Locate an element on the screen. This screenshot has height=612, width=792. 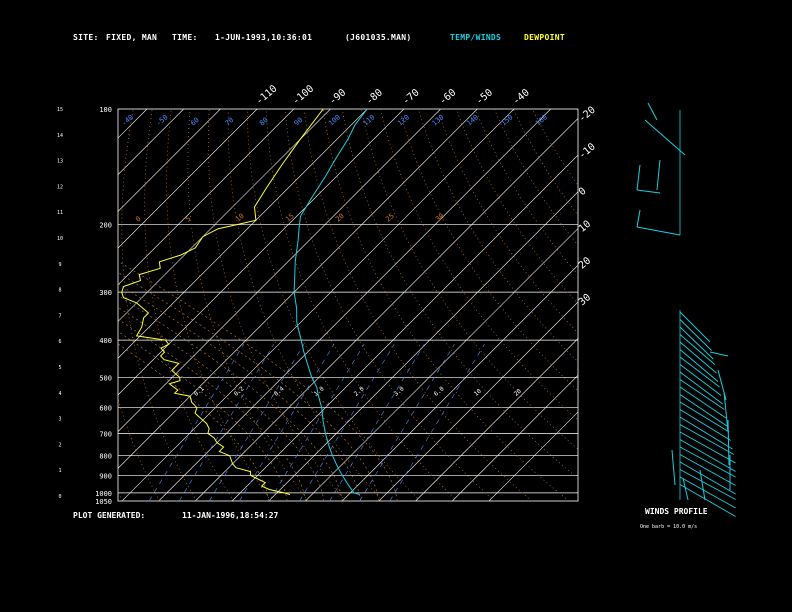
dry-adiabat-label: -40 is located at coordinates (127, 120).